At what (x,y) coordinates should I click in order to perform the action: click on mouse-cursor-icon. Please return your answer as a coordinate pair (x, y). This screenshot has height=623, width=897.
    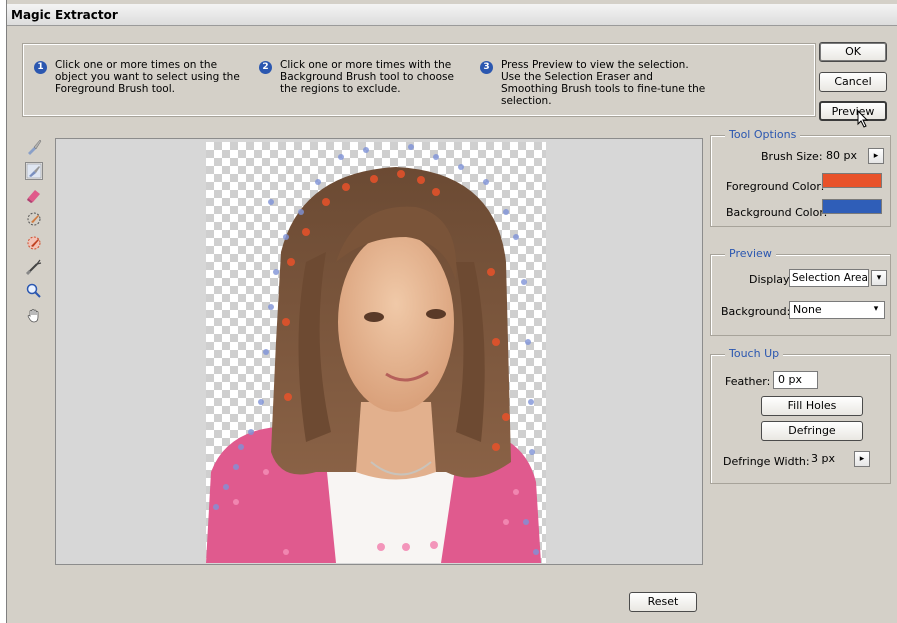
    Looking at the image, I should click on (863, 119).